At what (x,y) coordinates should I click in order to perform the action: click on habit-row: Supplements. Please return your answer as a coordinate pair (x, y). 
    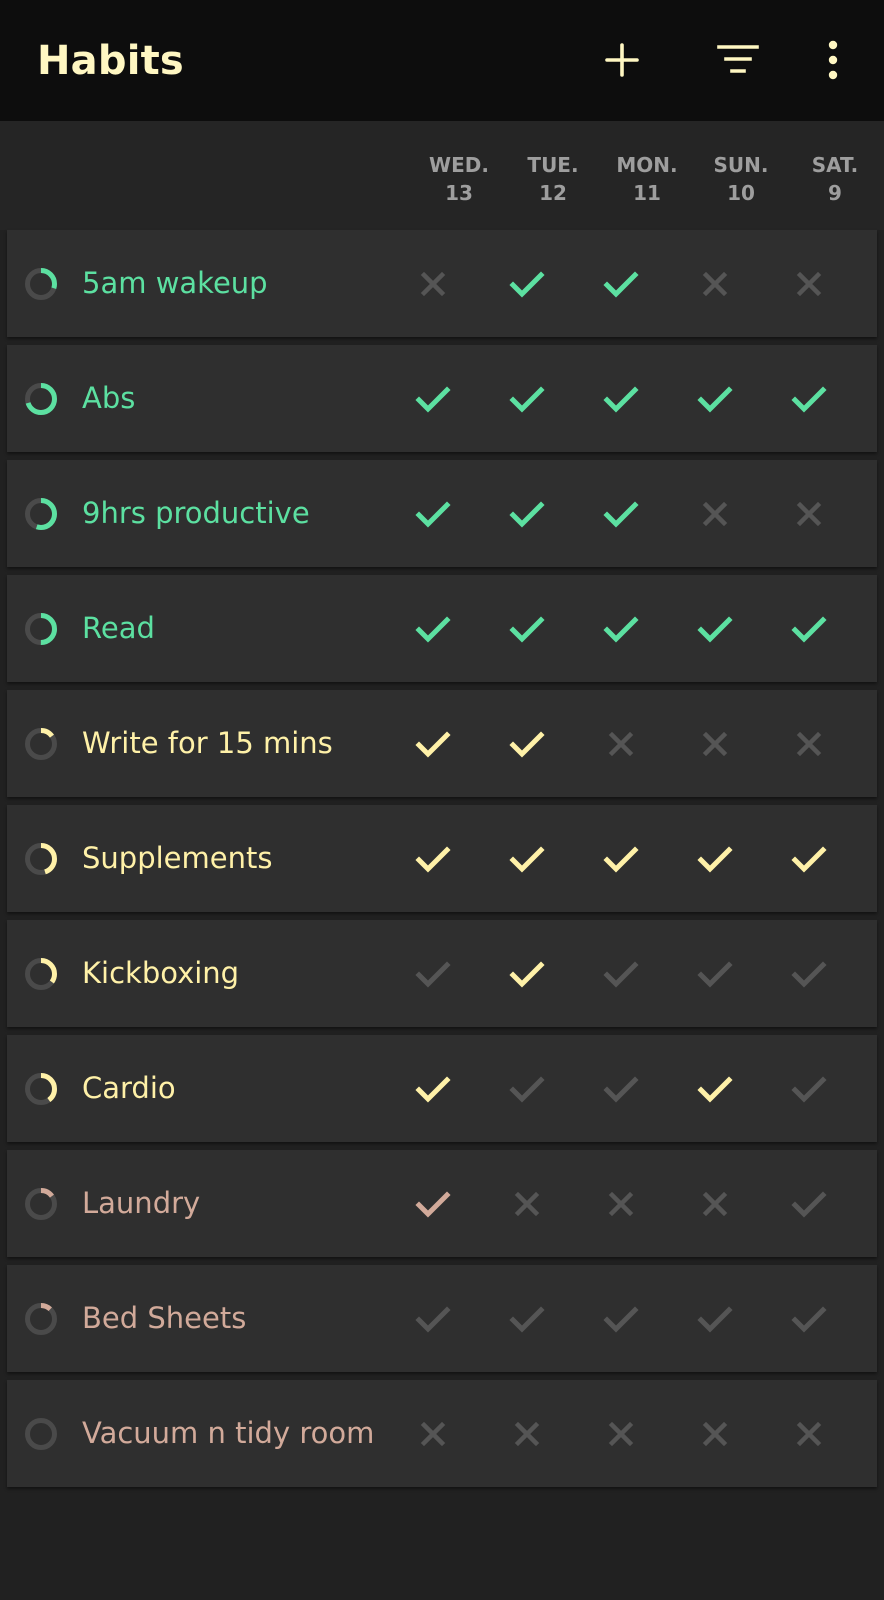
    Looking at the image, I should click on (442, 858).